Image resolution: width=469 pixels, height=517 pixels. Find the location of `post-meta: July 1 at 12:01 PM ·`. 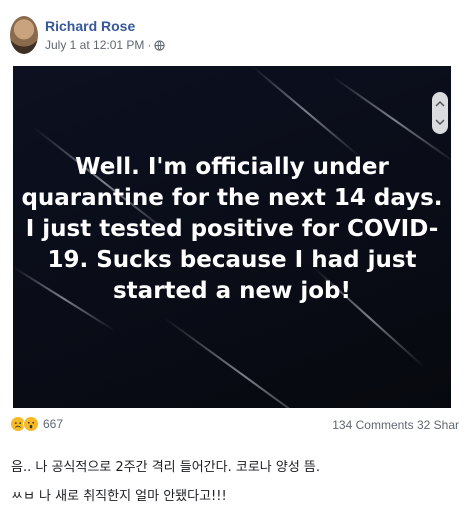

post-meta: July 1 at 12:01 PM · is located at coordinates (105, 45).